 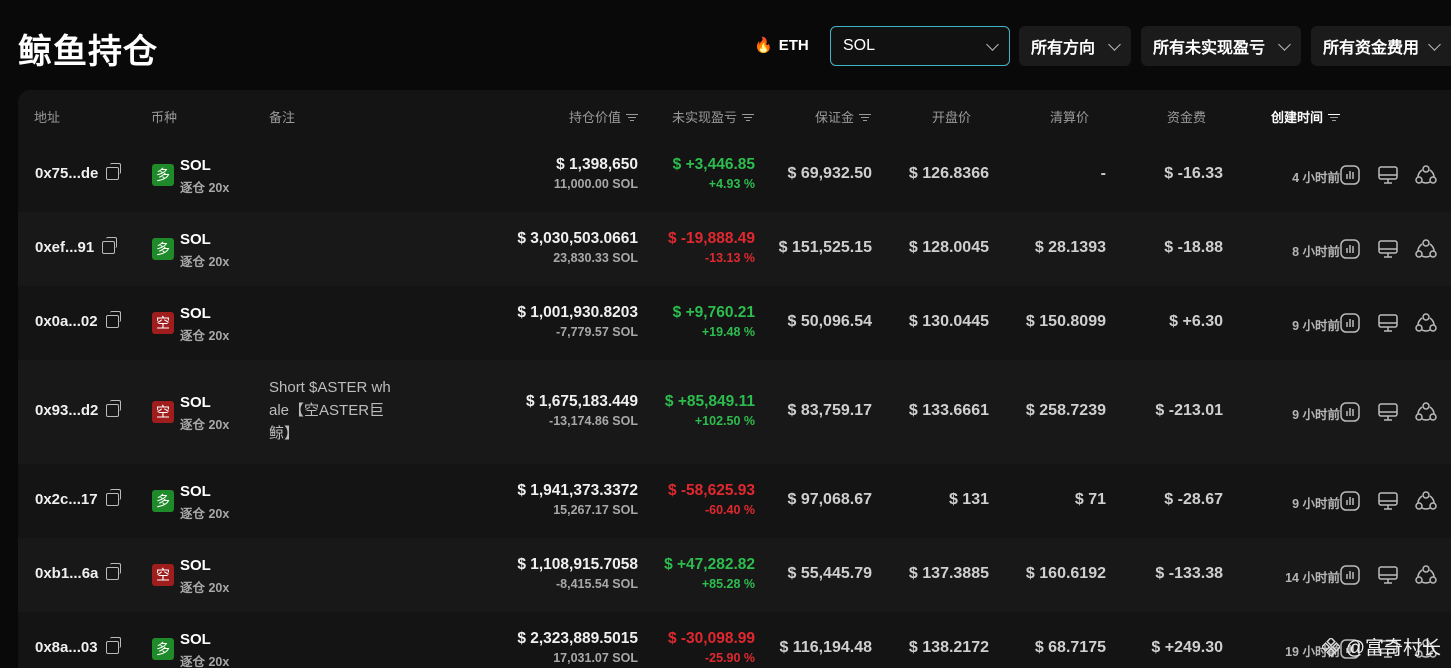 What do you see at coordinates (1312, 578) in the screenshot?
I see `created-time: 14 小时前` at bounding box center [1312, 578].